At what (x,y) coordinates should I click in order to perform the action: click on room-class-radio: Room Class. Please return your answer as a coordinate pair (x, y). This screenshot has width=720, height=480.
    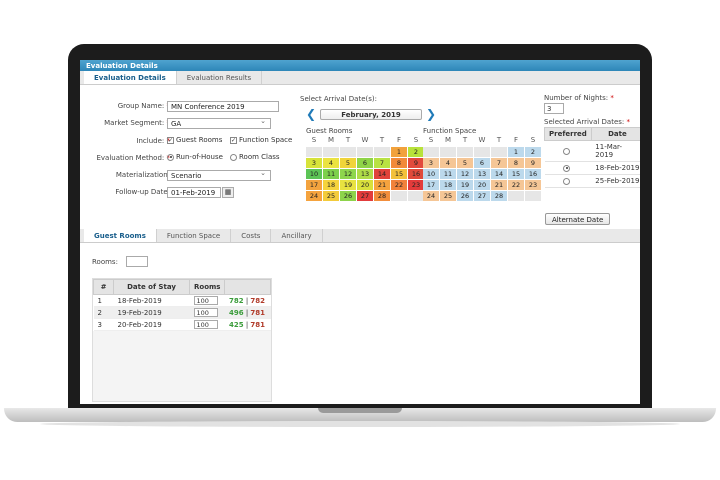
    Looking at the image, I should click on (255, 157).